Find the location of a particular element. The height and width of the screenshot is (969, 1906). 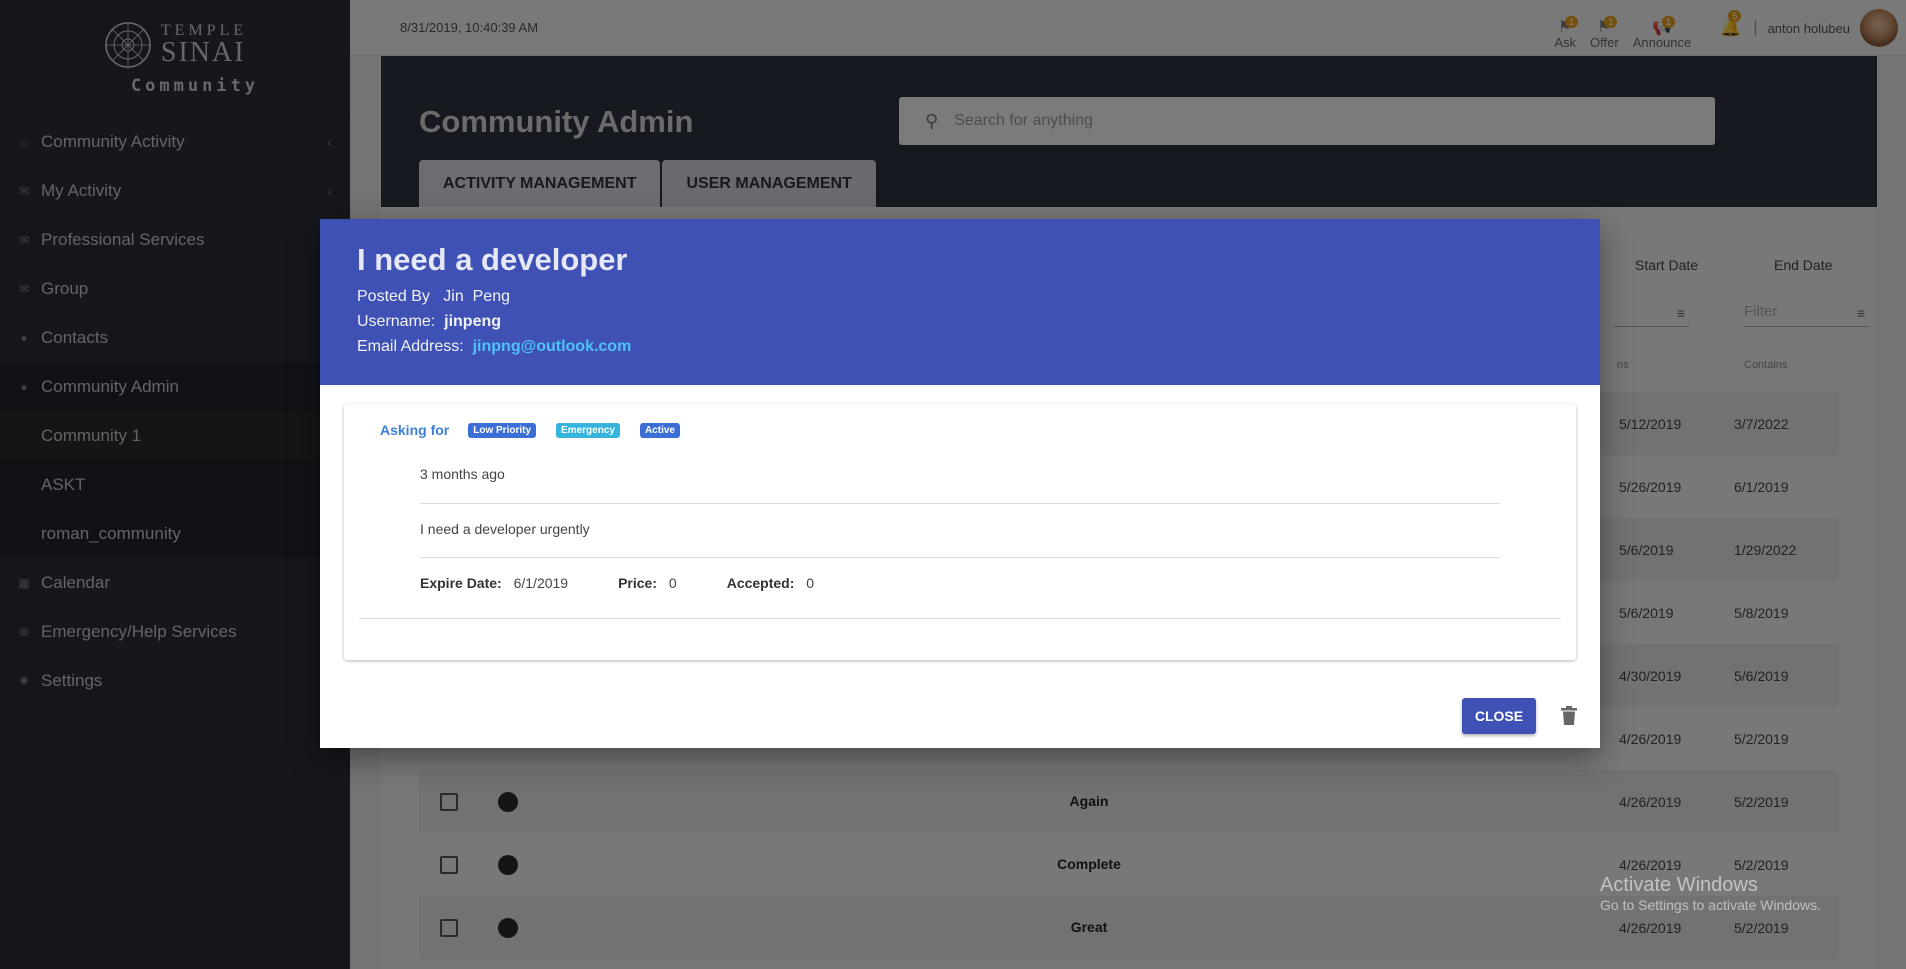

close-button: CLOSE is located at coordinates (1499, 716).